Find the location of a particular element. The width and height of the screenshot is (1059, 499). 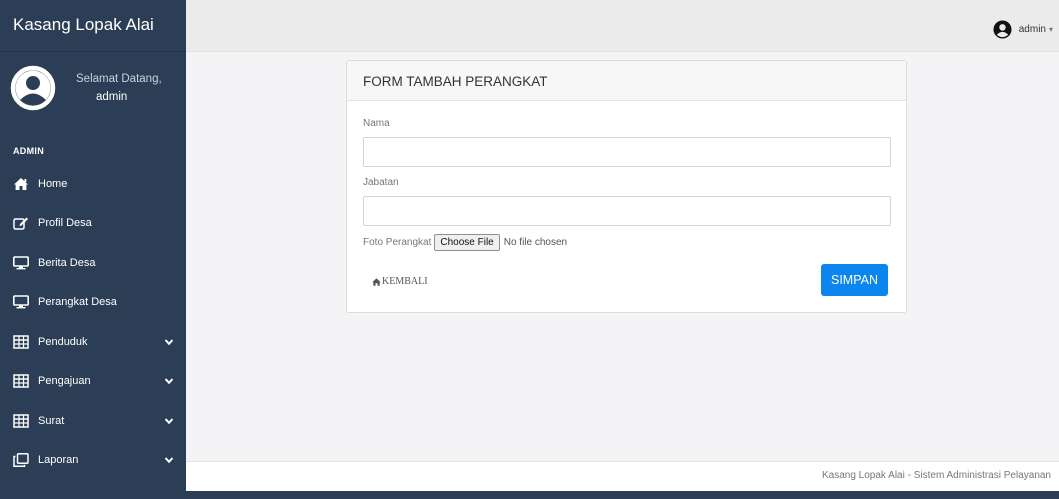

form-title: FORM TAMBAH PERANGKAT is located at coordinates (626, 81).